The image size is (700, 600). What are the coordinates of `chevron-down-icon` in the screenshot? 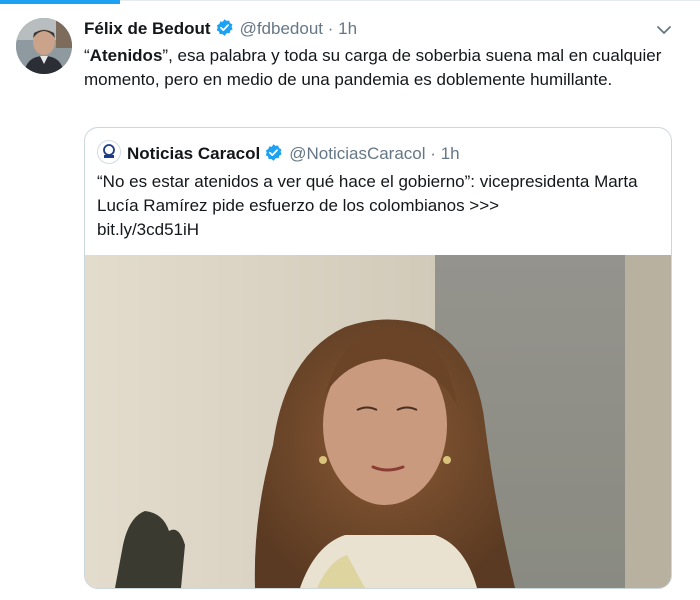 It's located at (664, 30).